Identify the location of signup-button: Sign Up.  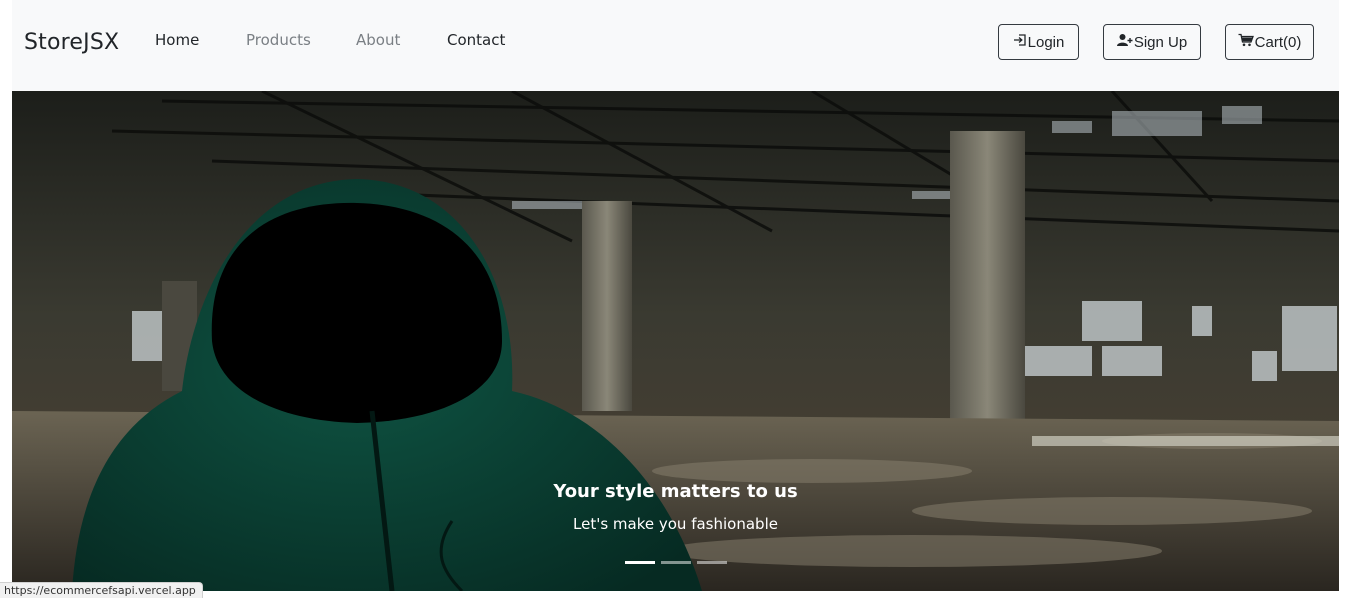
(1152, 42).